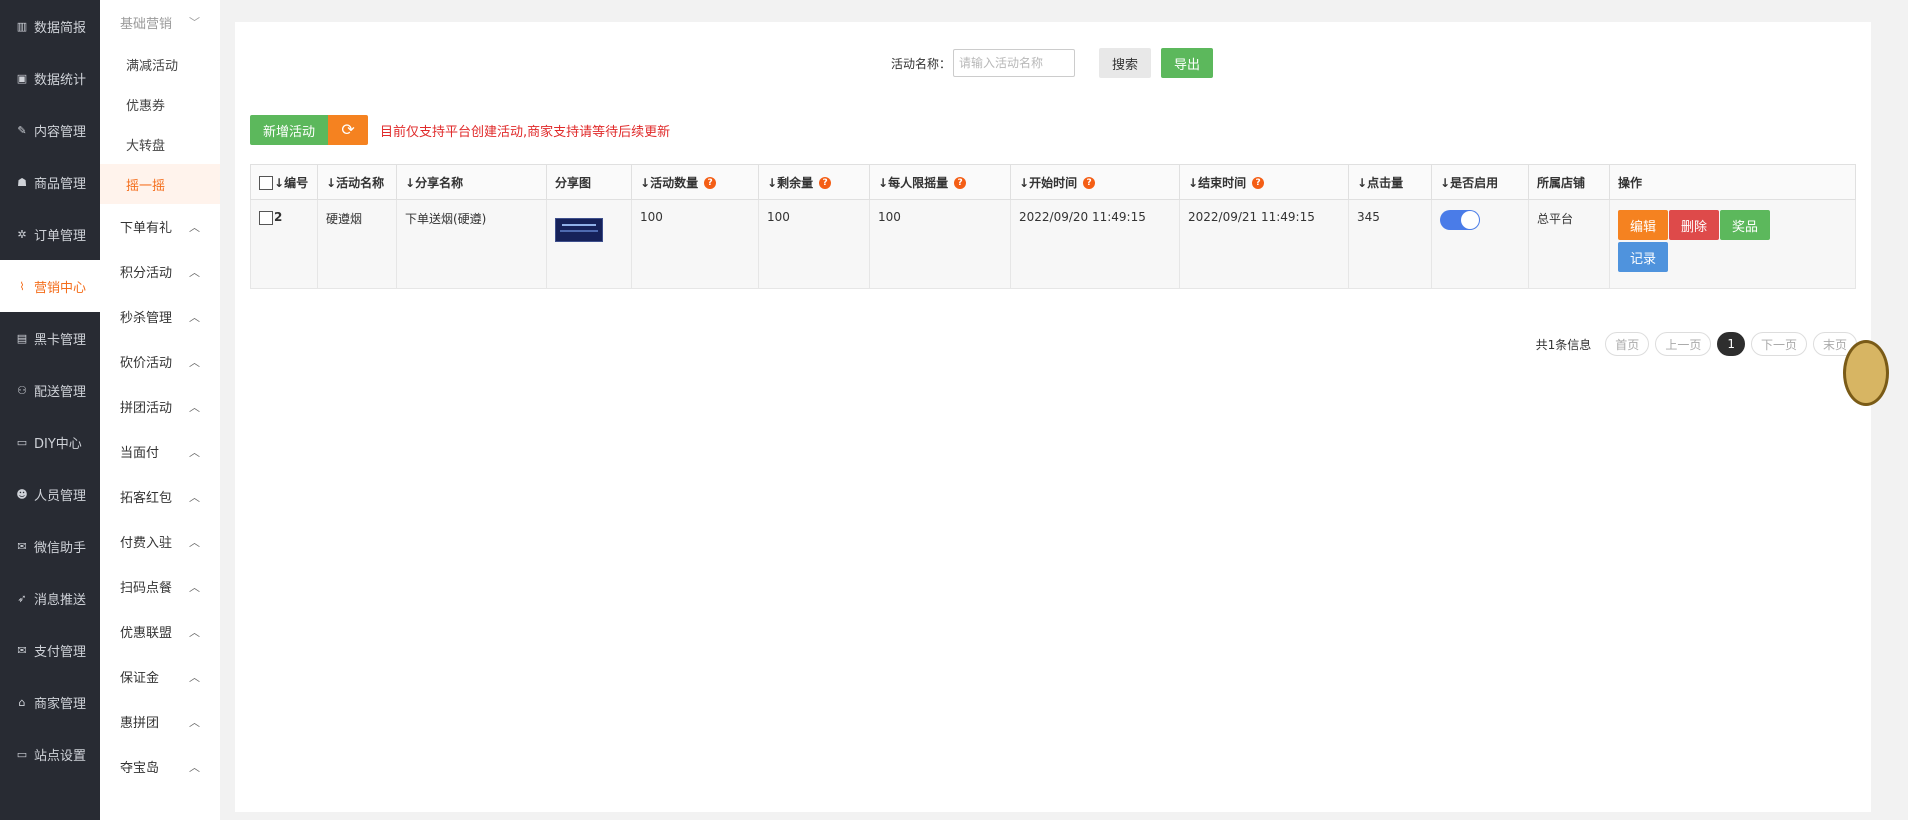  I want to click on submenu-group: 付费入驻 ︿, so click(160, 541).